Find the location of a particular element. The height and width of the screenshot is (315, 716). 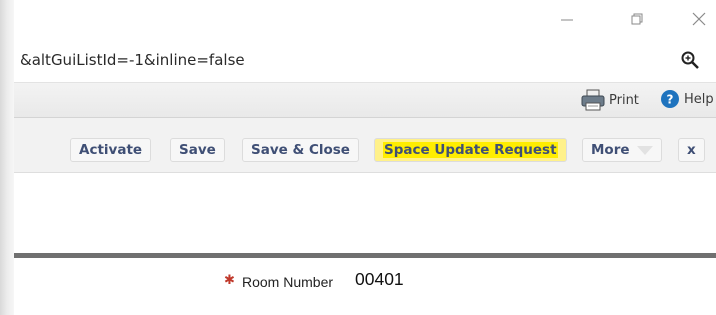

address-url-text: &altGuiListId=-1&inline=false is located at coordinates (132, 60).